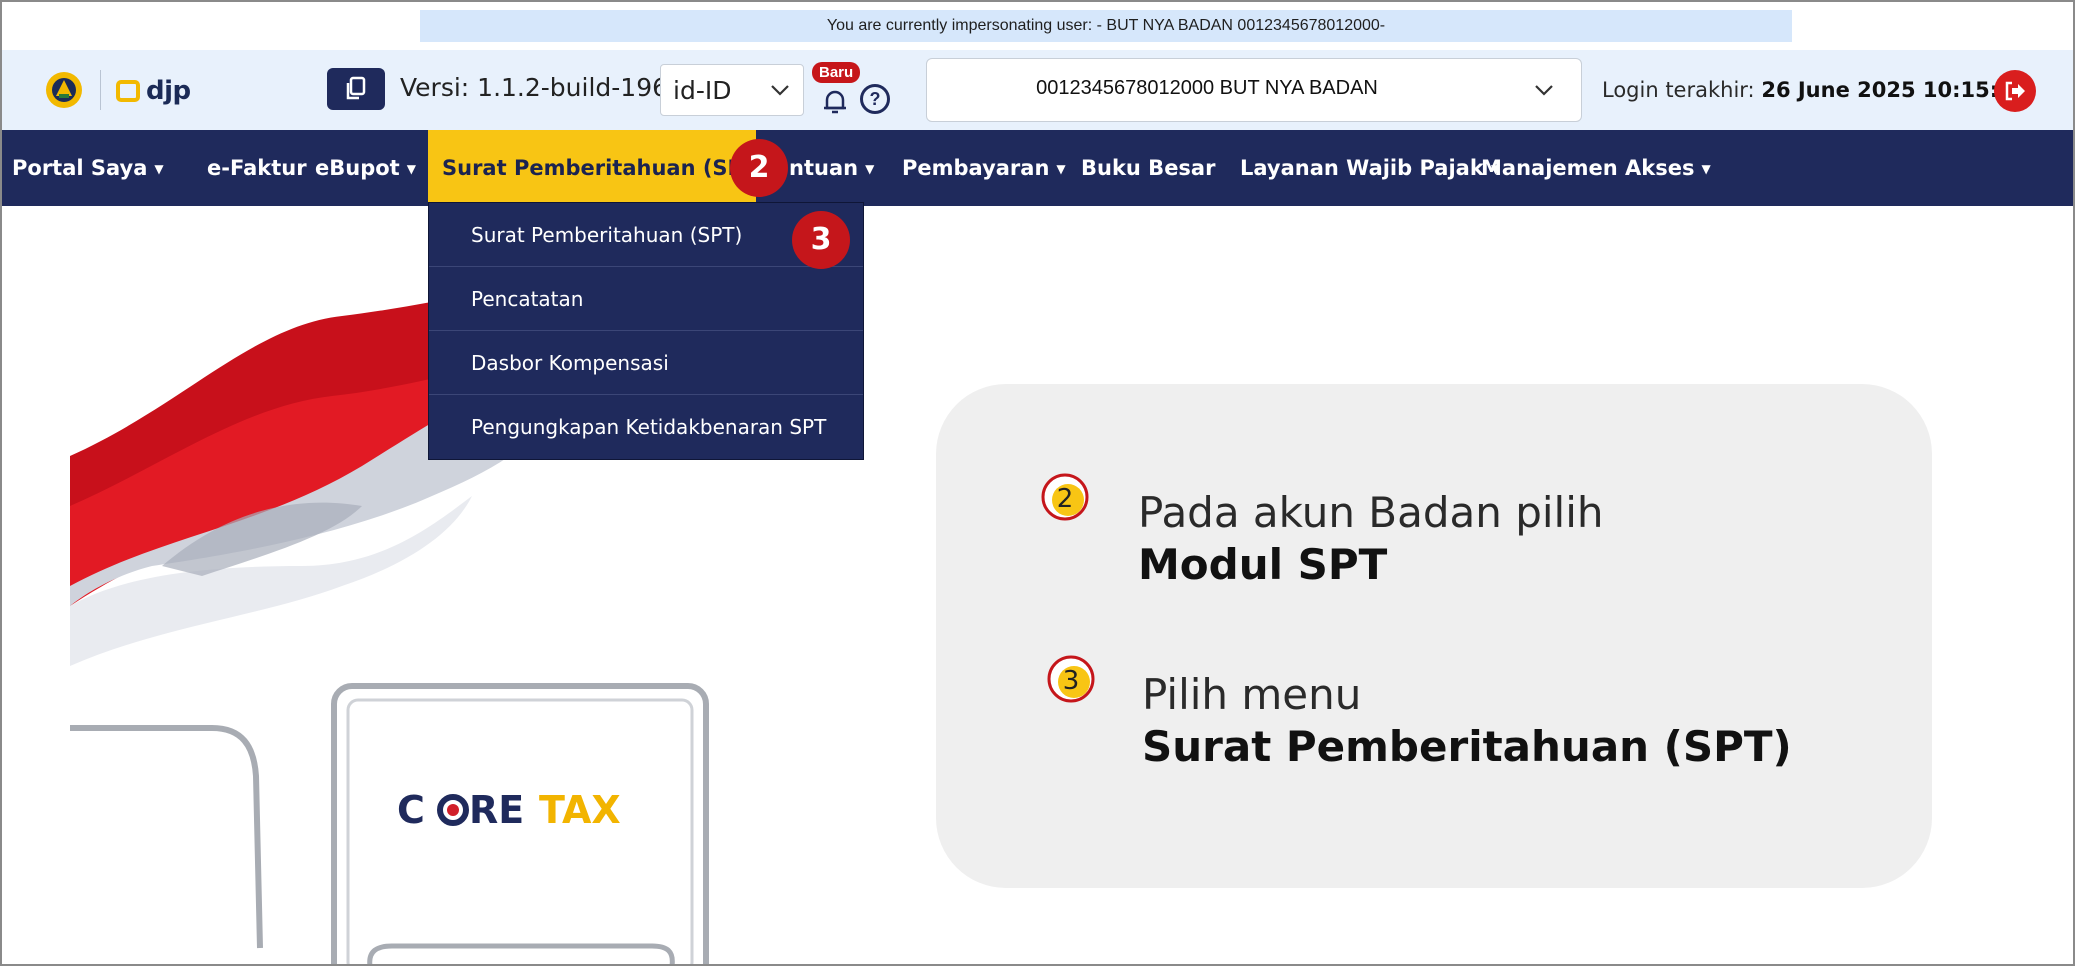  I want to click on last-login-time: 26 June 2025 10:15:58, so click(1894, 90).